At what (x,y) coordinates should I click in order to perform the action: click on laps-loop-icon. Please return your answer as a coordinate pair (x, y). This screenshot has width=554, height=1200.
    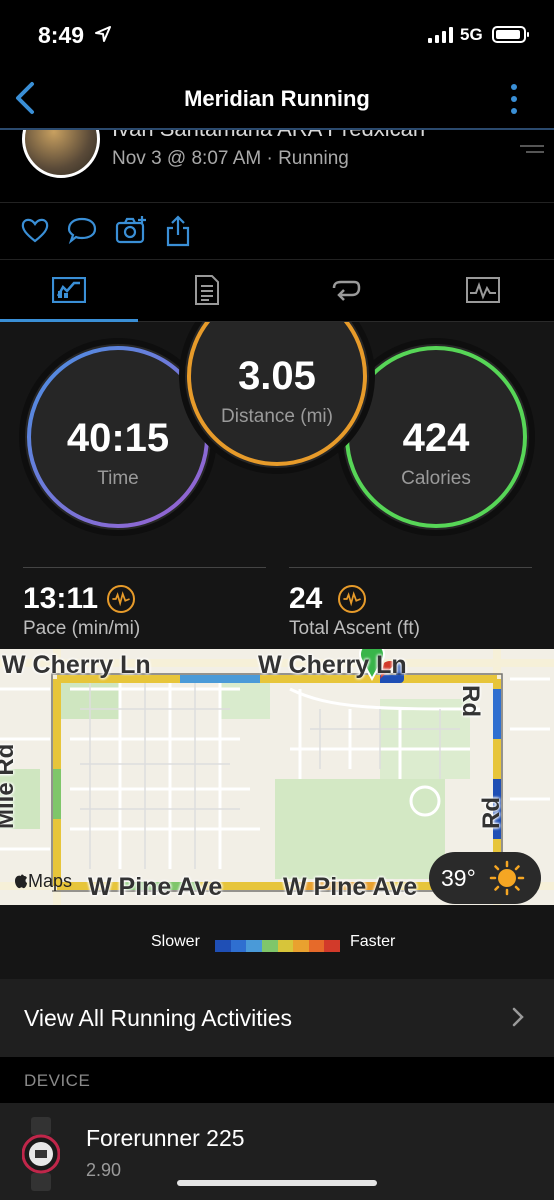
    Looking at the image, I should click on (346, 290).